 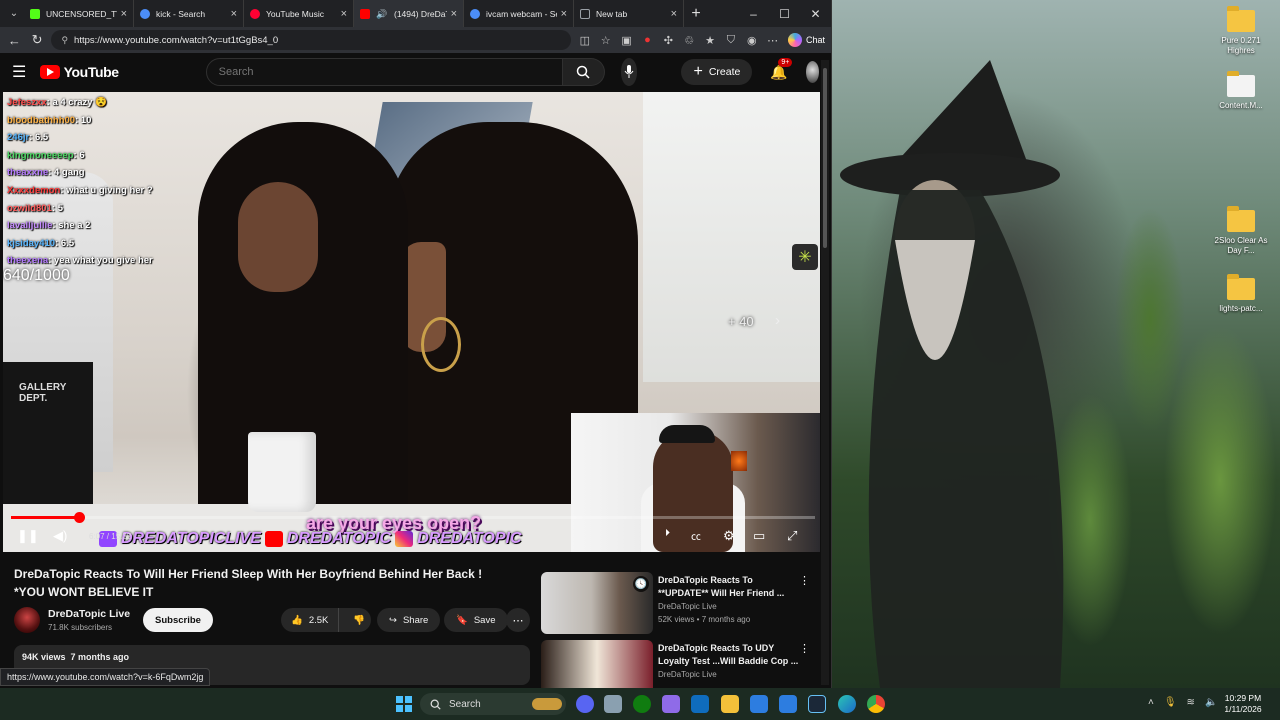 I want to click on browser-tab: New tab ×, so click(x=629, y=13).